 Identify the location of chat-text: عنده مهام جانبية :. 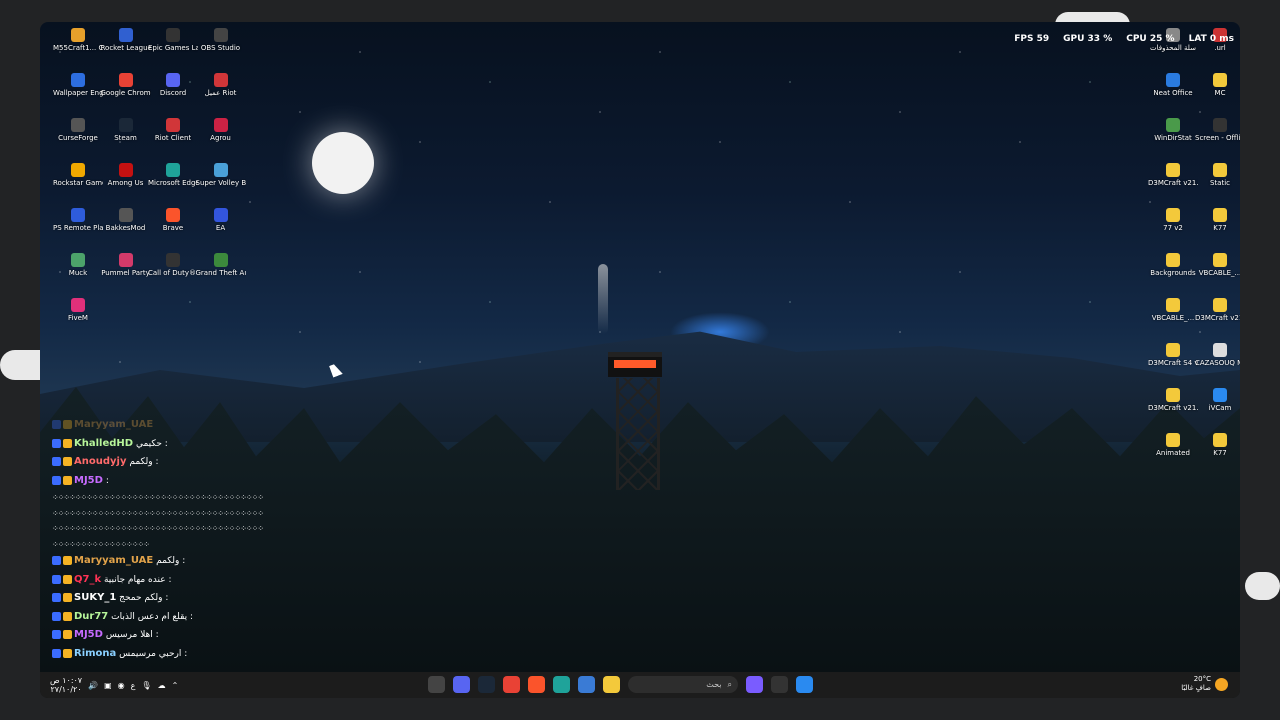
(137, 579).